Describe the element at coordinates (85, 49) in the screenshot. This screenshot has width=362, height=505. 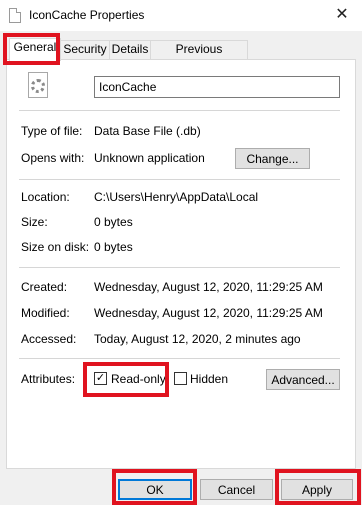
I see `tab-security: Security` at that location.